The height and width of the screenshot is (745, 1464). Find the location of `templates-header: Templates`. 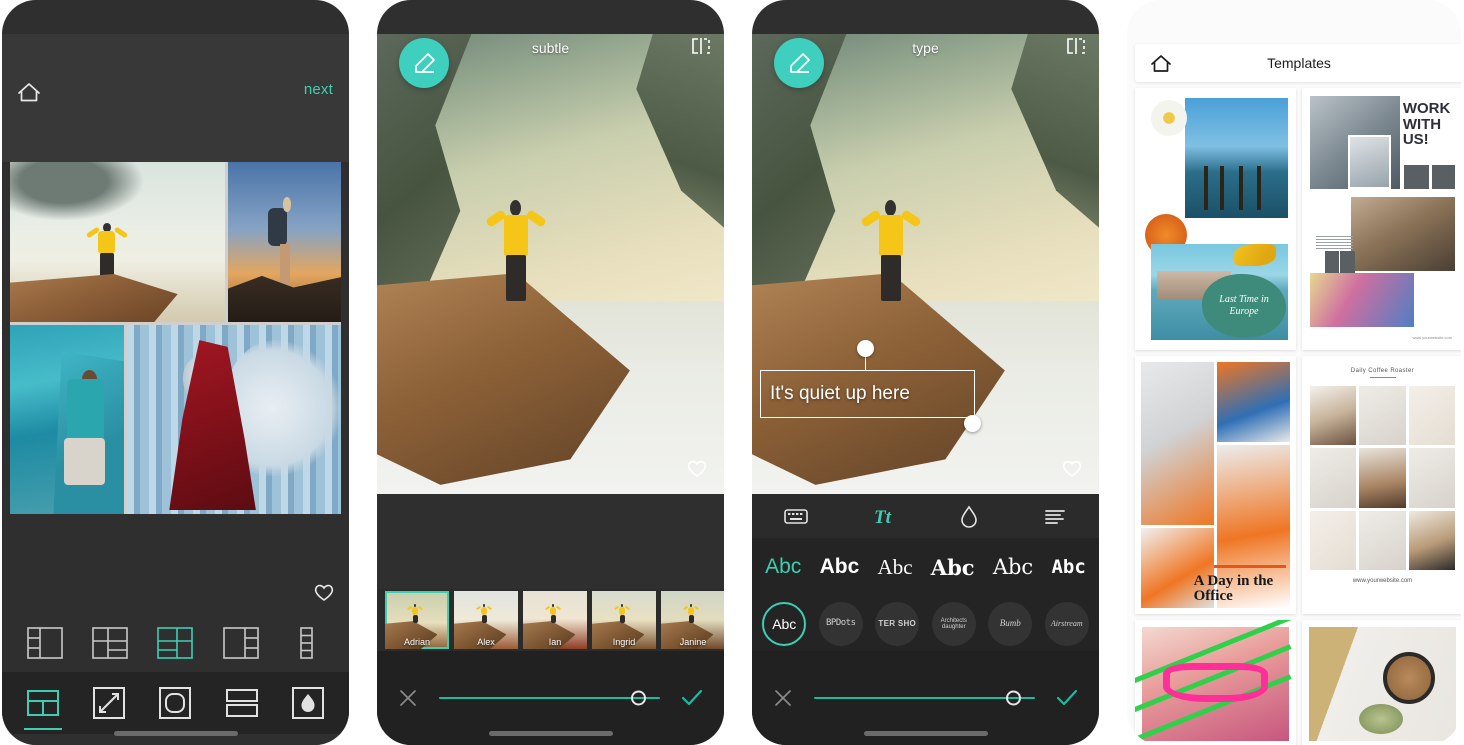

templates-header: Templates is located at coordinates (1298, 63).